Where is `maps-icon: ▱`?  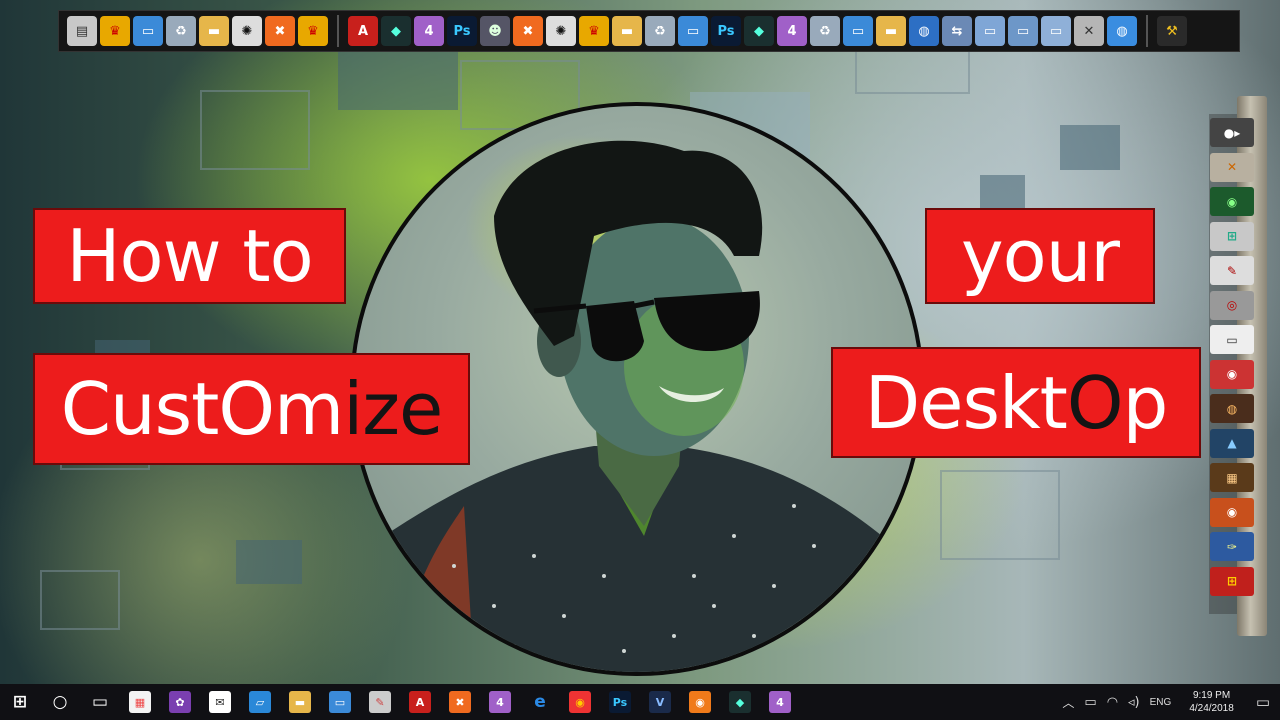 maps-icon: ▱ is located at coordinates (260, 702).